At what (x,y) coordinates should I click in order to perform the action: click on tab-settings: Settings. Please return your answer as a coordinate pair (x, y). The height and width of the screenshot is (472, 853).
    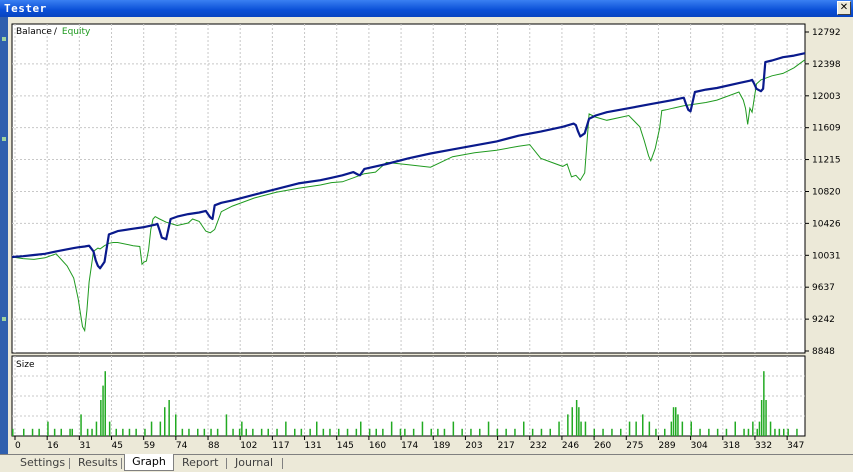
    Looking at the image, I should click on (42, 462).